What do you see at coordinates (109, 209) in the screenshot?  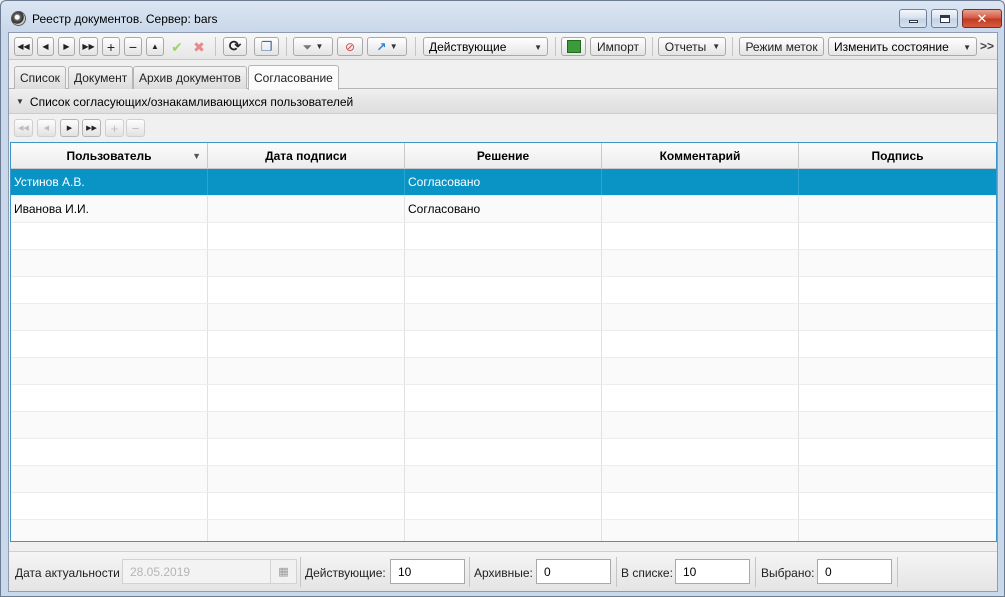 I see `table-cell: Иванова И.И.` at bounding box center [109, 209].